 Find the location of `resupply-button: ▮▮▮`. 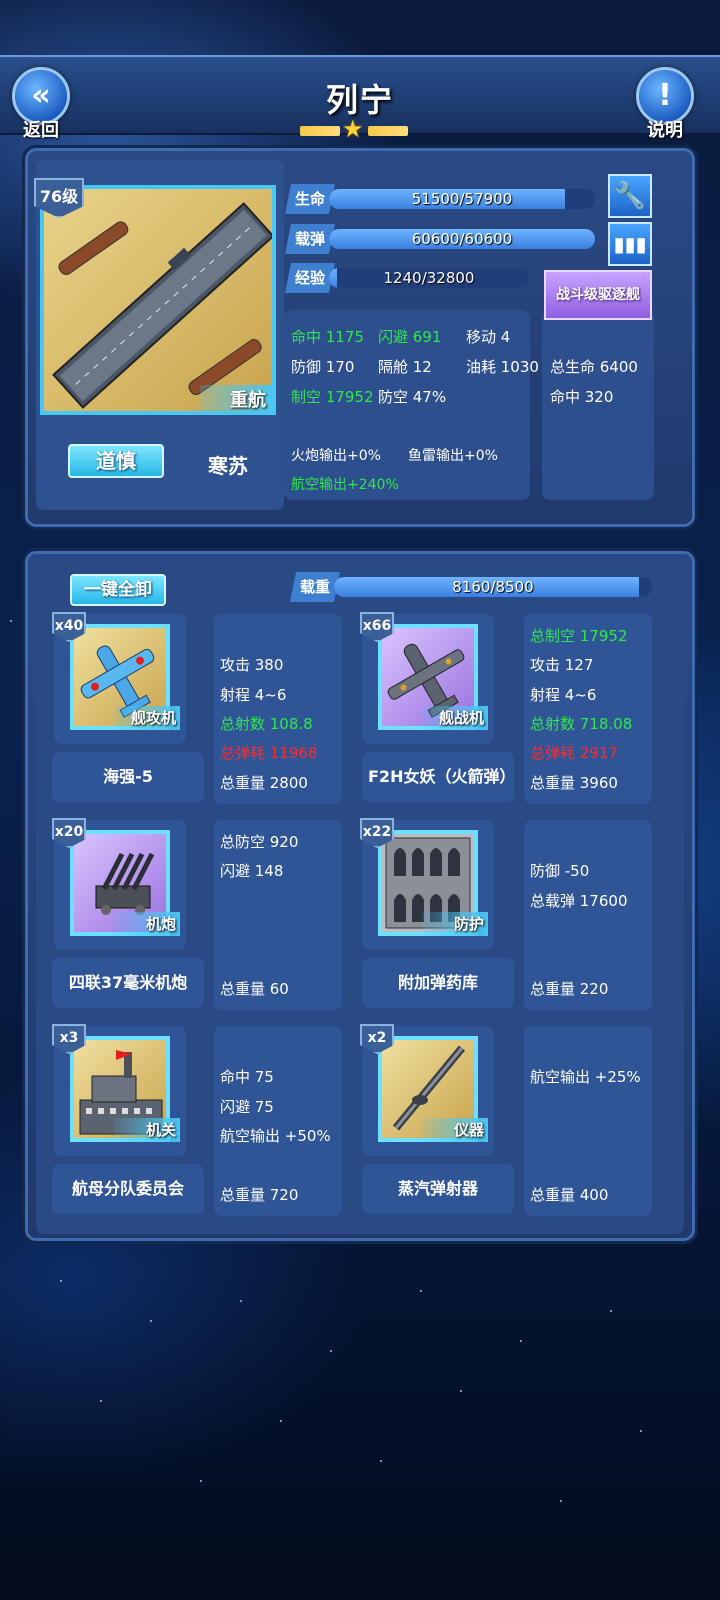

resupply-button: ▮▮▮ is located at coordinates (630, 244).